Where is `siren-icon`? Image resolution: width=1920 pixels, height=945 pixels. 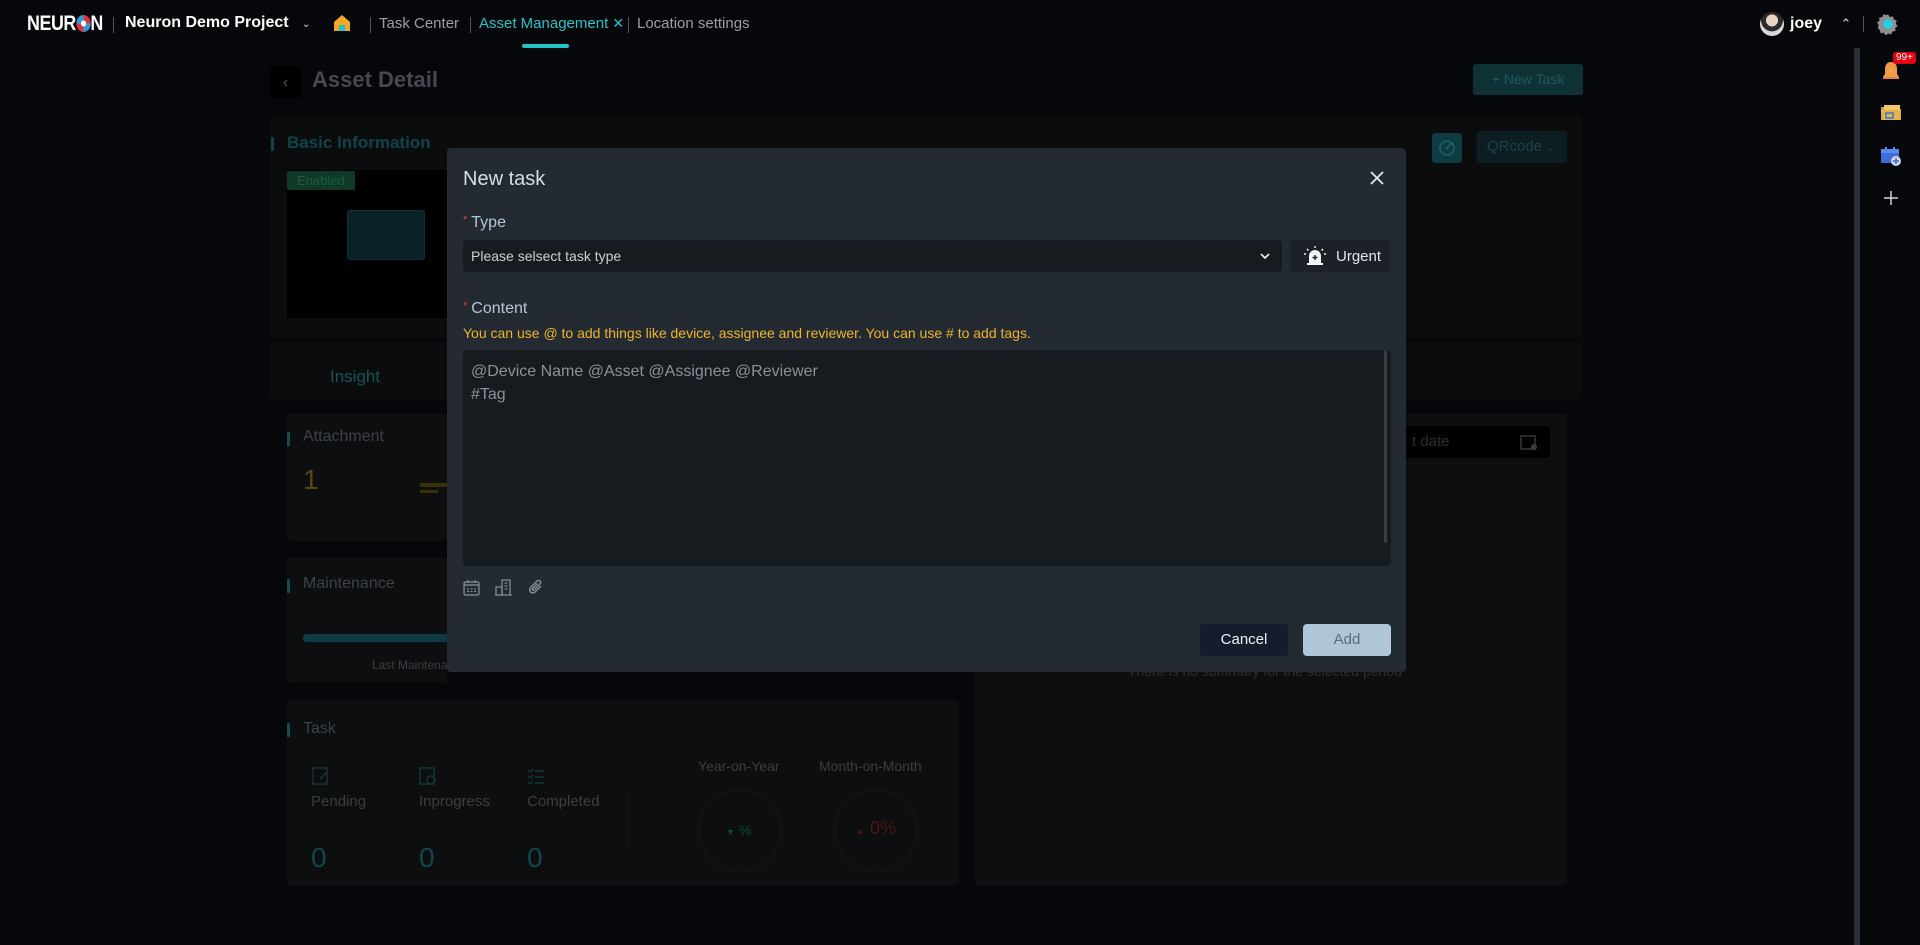 siren-icon is located at coordinates (1315, 255).